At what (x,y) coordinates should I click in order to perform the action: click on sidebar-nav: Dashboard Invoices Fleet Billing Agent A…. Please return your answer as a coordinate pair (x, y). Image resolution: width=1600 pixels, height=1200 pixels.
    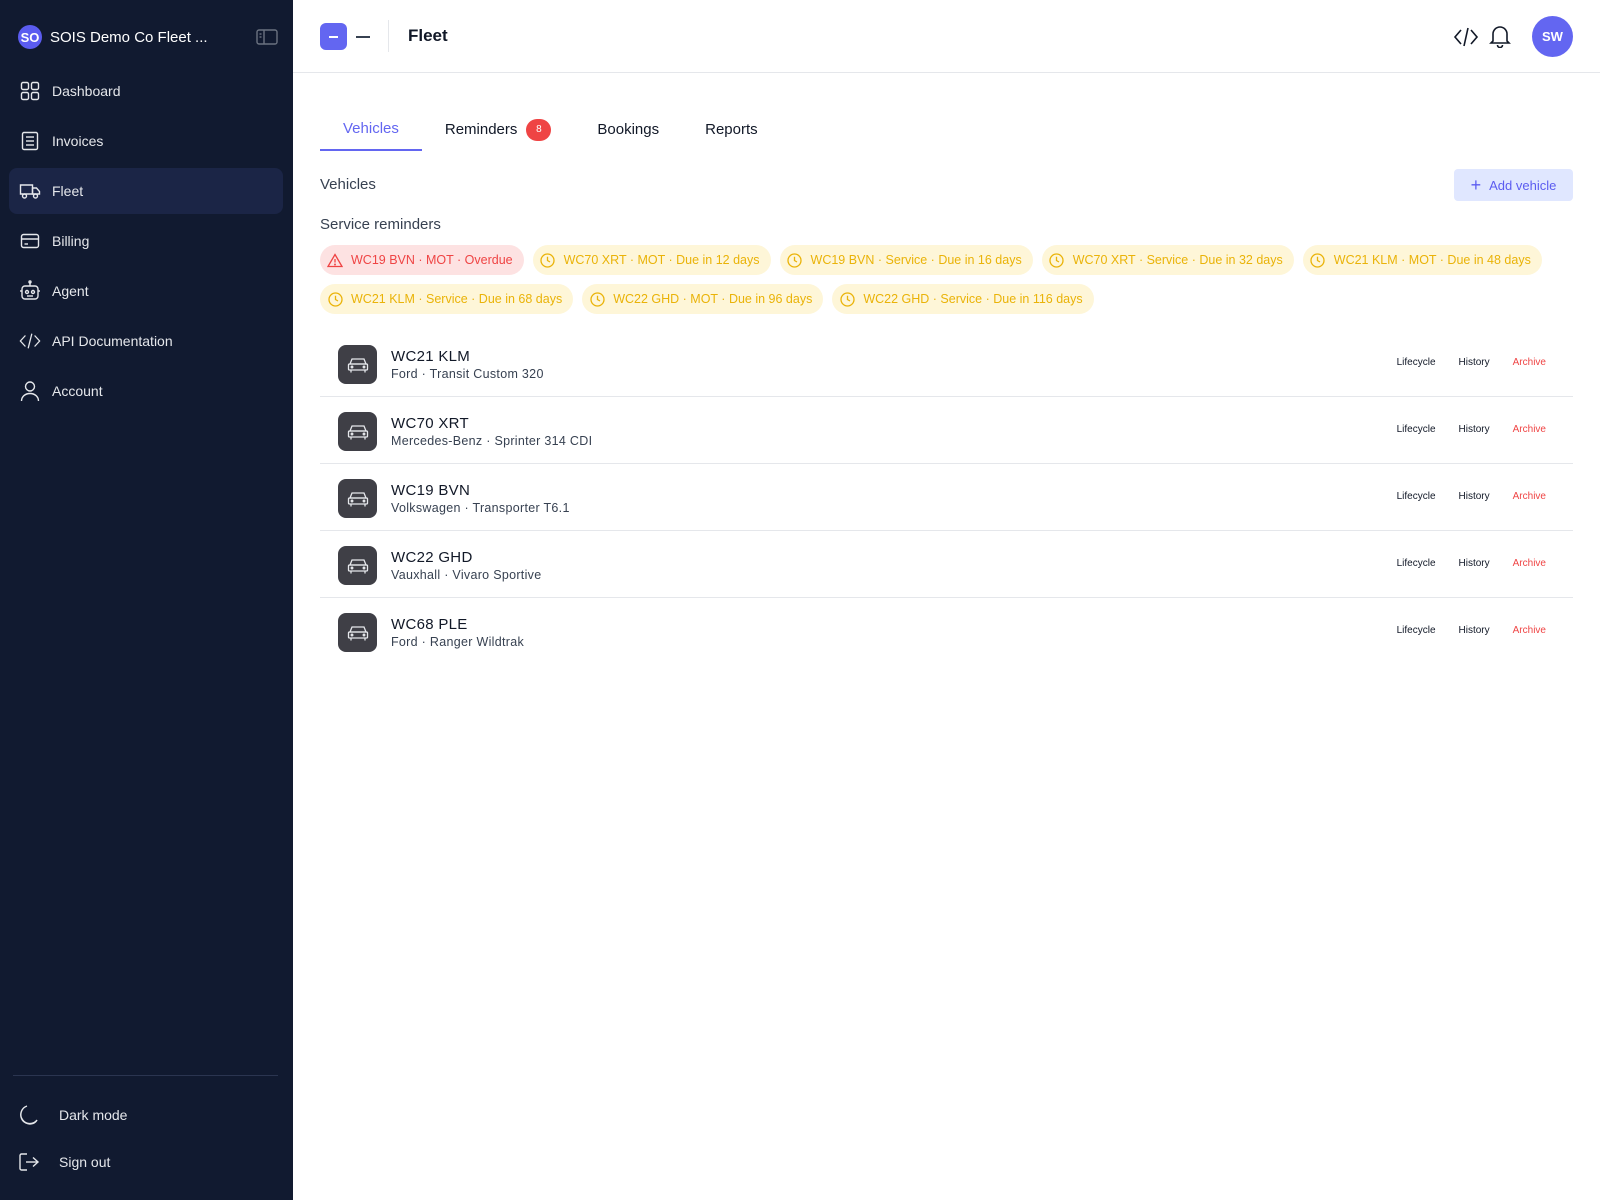
    Looking at the image, I should click on (146, 243).